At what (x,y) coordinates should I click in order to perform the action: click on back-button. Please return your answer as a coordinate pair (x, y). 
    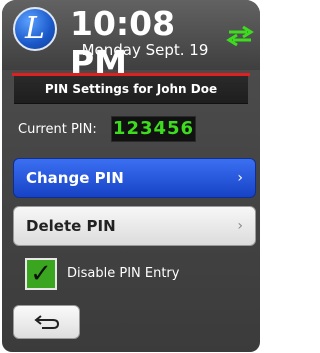
    Looking at the image, I should click on (46, 322).